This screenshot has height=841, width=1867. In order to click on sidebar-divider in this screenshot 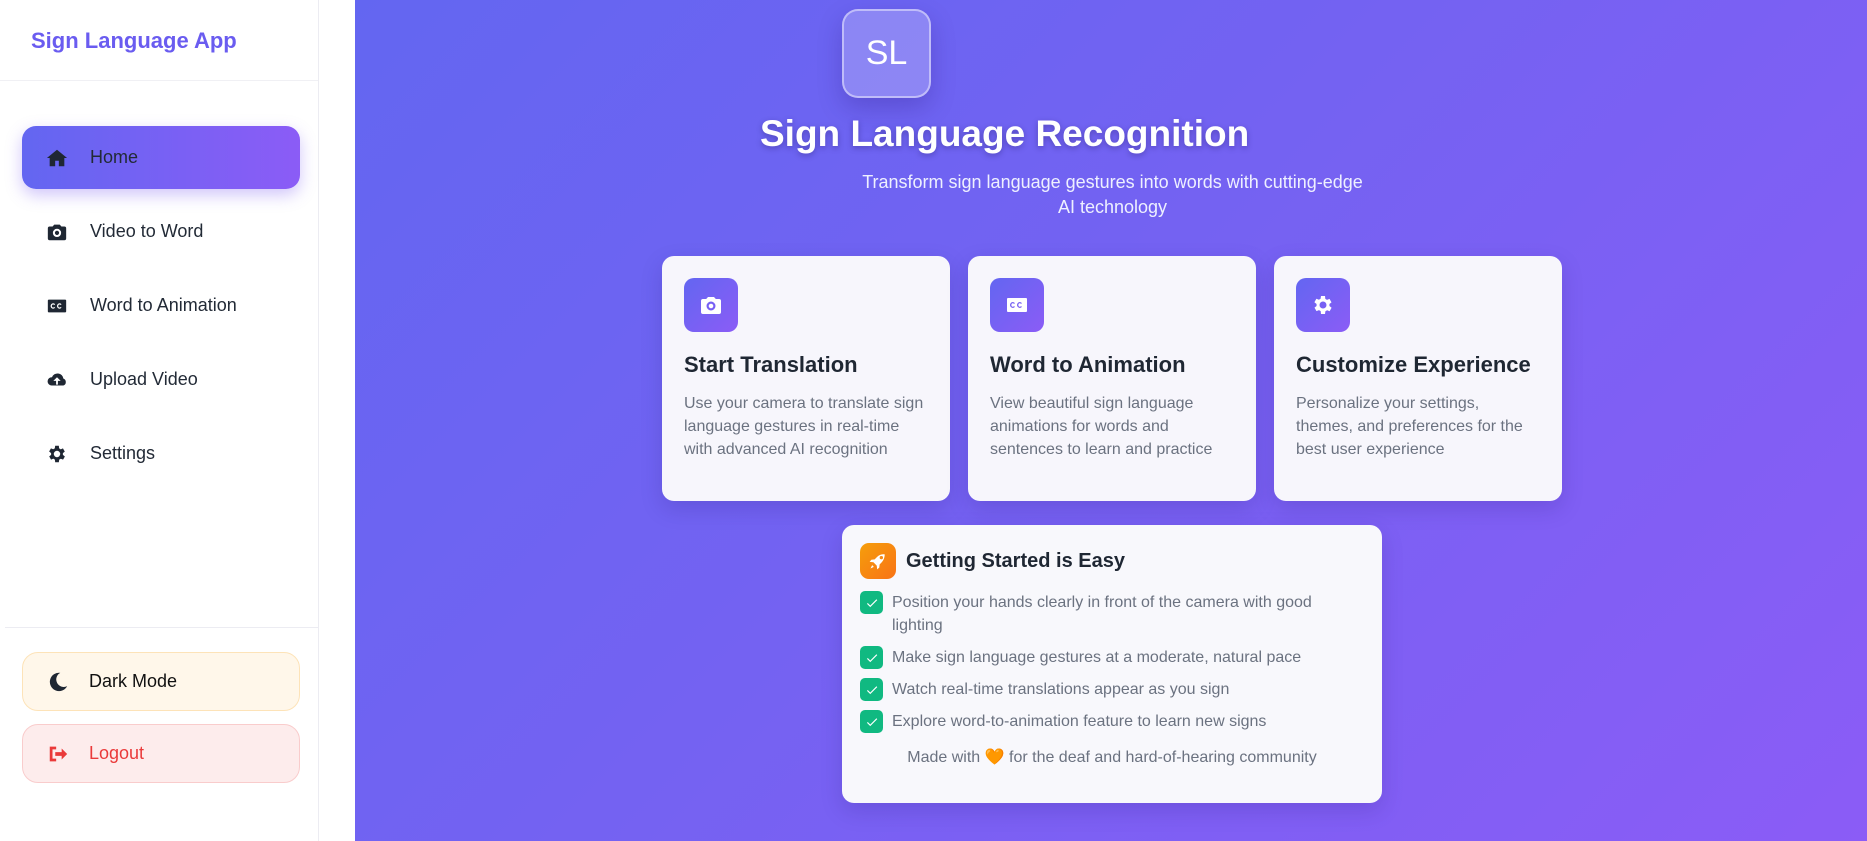, I will do `click(162, 627)`.